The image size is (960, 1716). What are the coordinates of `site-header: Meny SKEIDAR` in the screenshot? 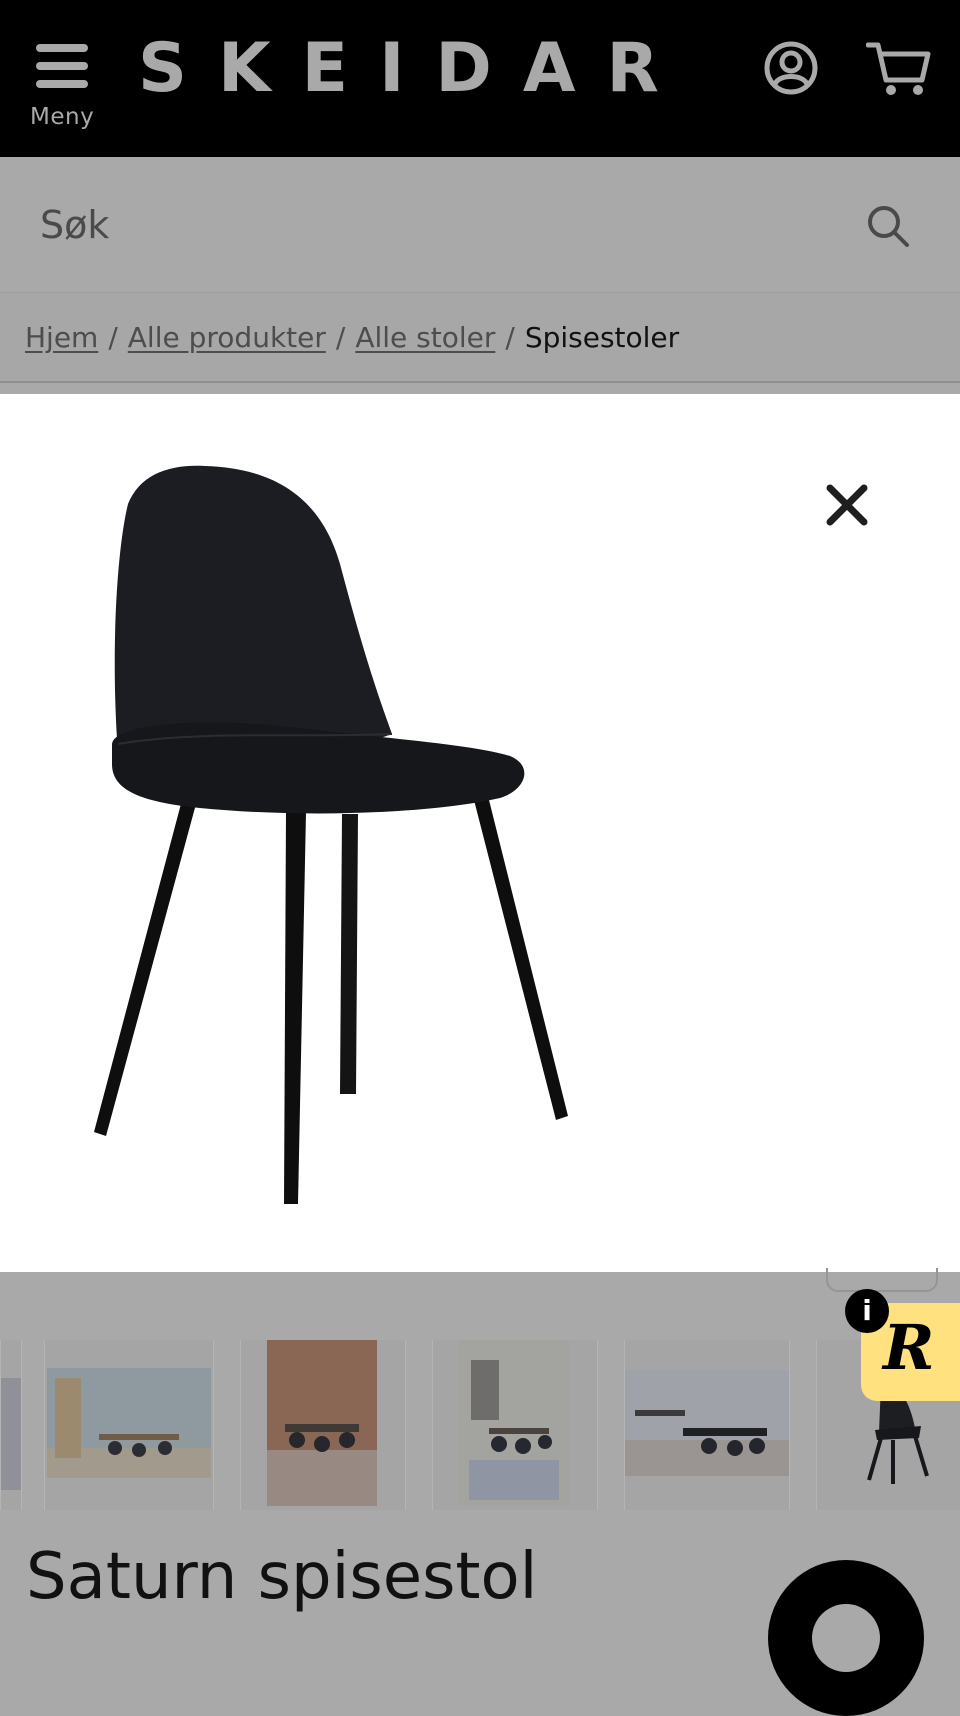 It's located at (480, 78).